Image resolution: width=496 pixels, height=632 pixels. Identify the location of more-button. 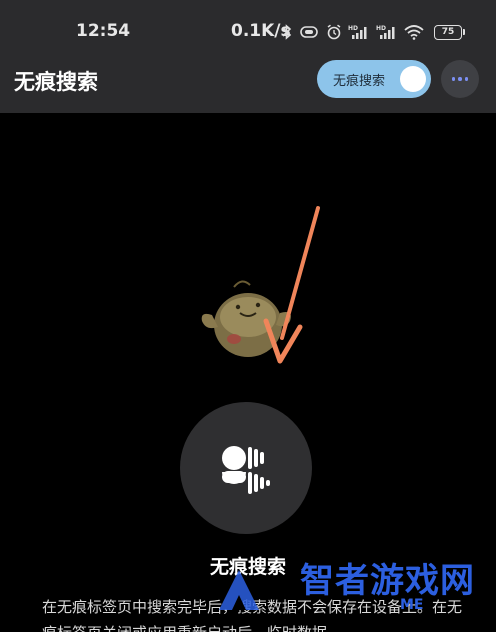
(460, 79).